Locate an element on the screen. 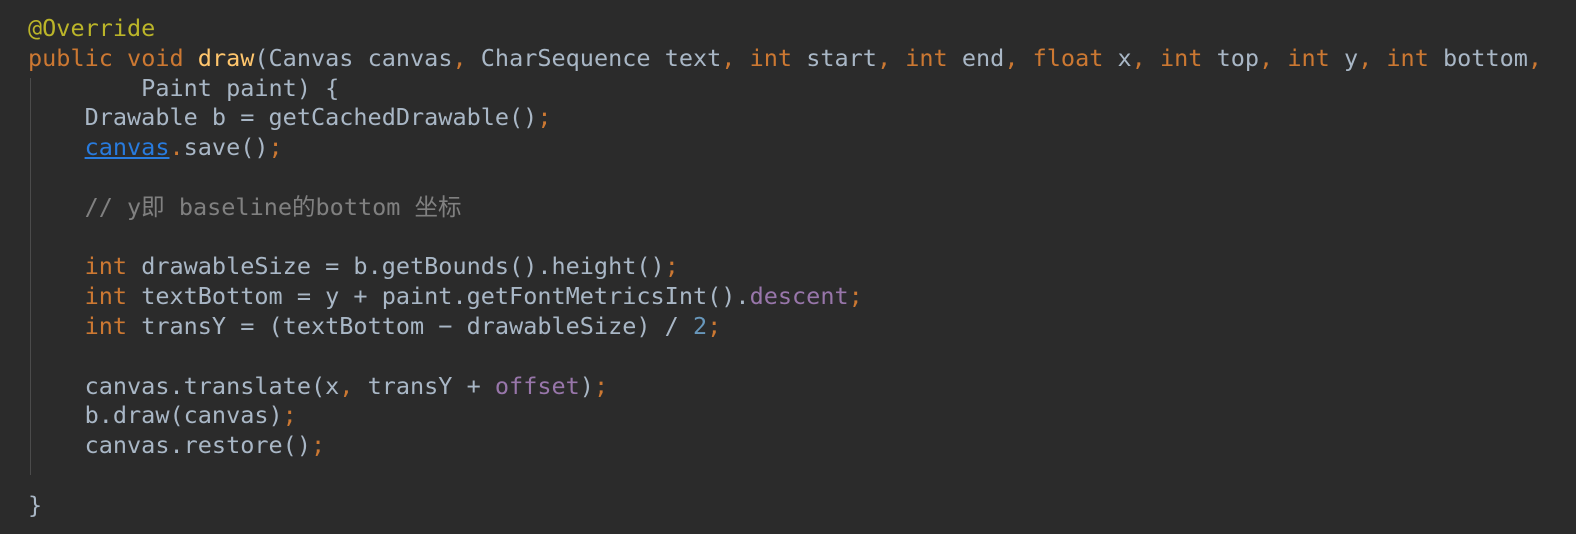 This screenshot has height=534, width=1576. code-line: @Override is located at coordinates (788, 29).